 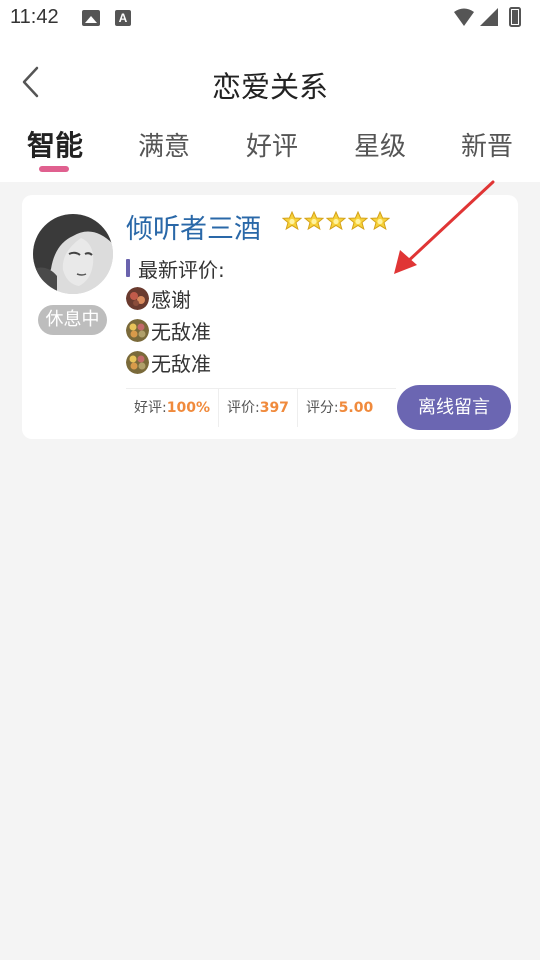 I want to click on status-time: 11:42, so click(x=34, y=17).